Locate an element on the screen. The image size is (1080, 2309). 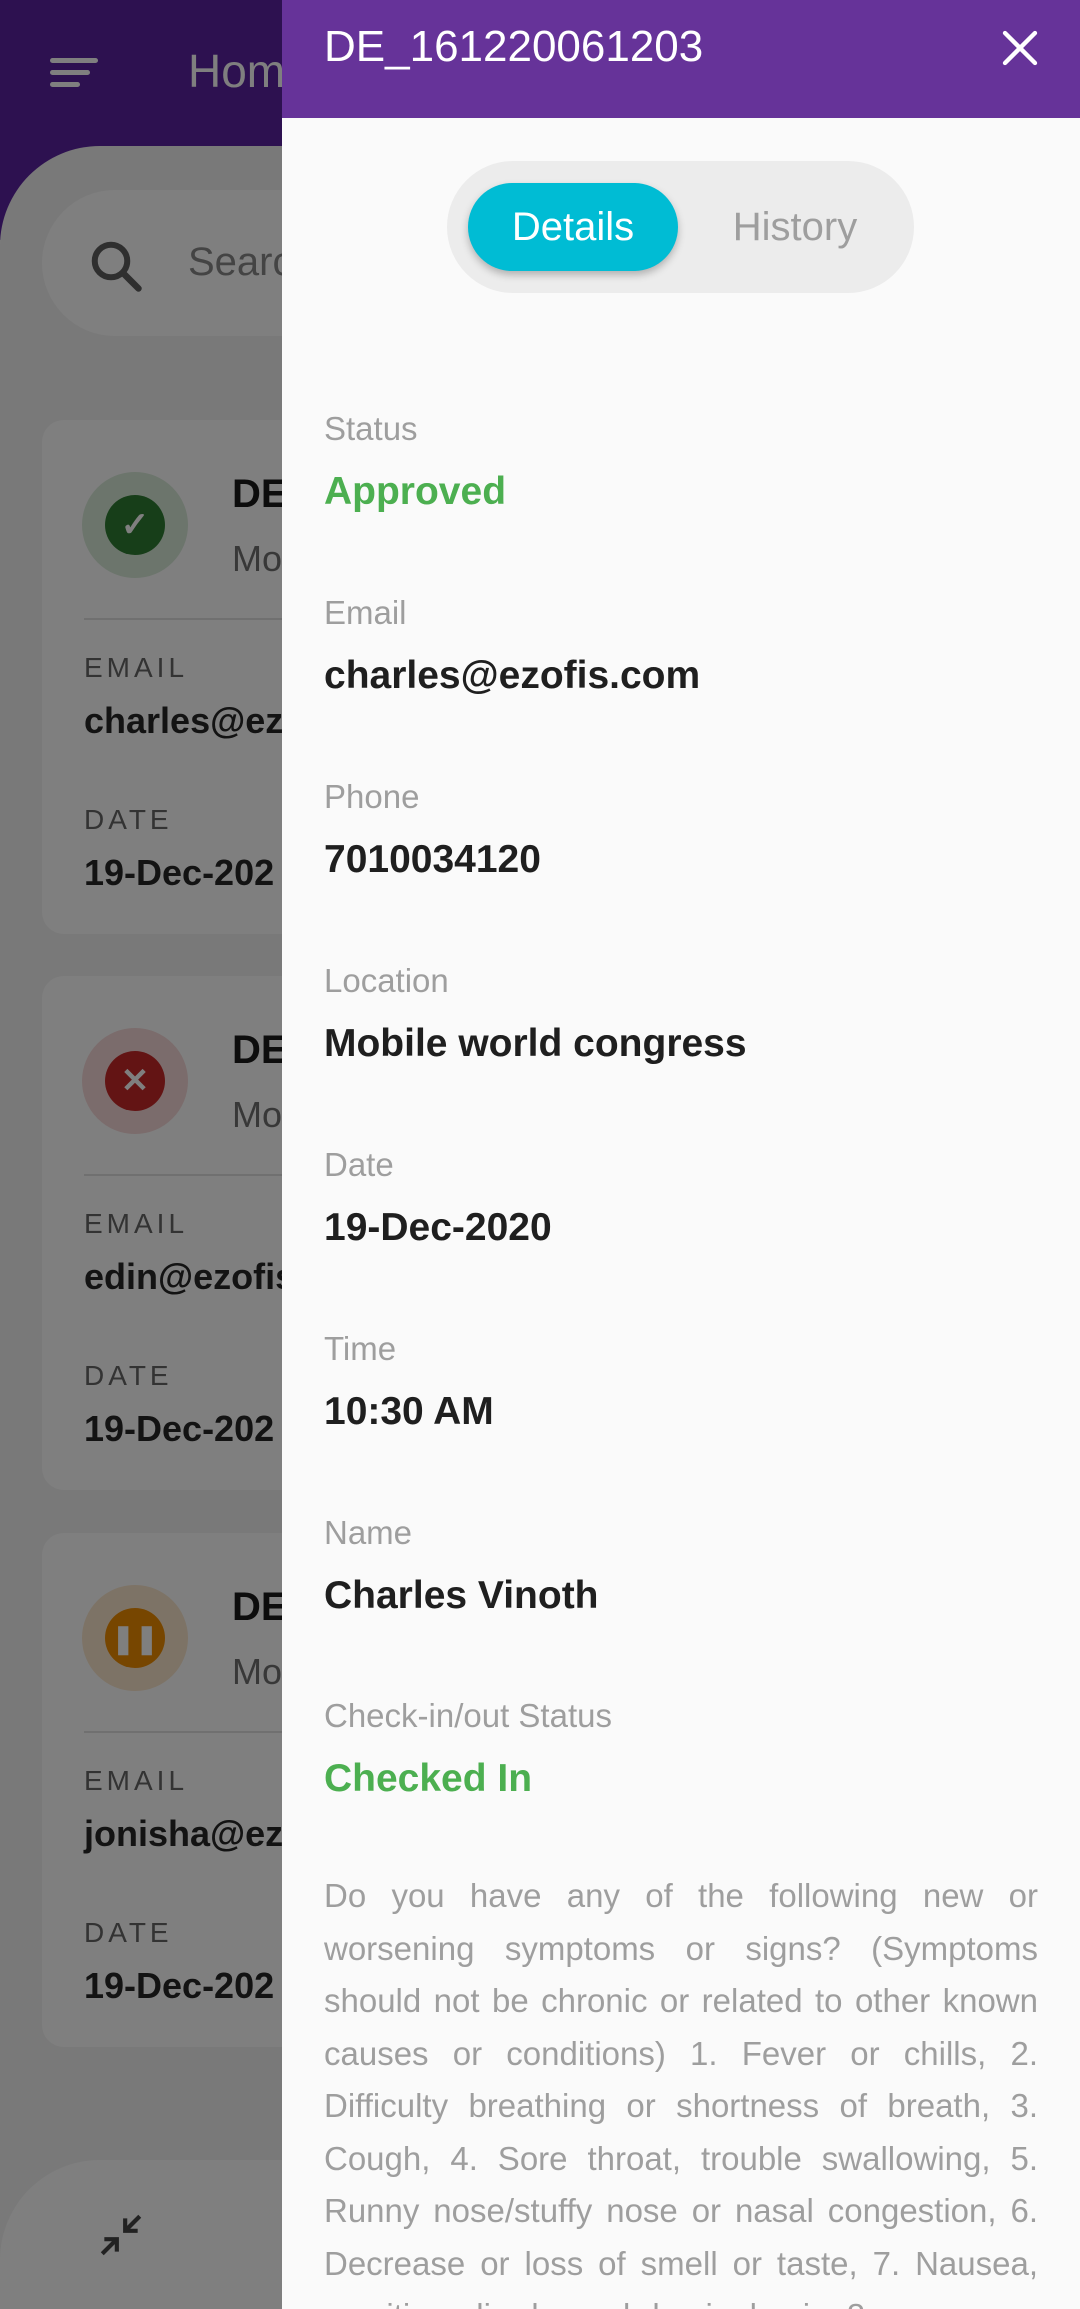
drawer-header: DE_161220061203 is located at coordinates (681, 59).